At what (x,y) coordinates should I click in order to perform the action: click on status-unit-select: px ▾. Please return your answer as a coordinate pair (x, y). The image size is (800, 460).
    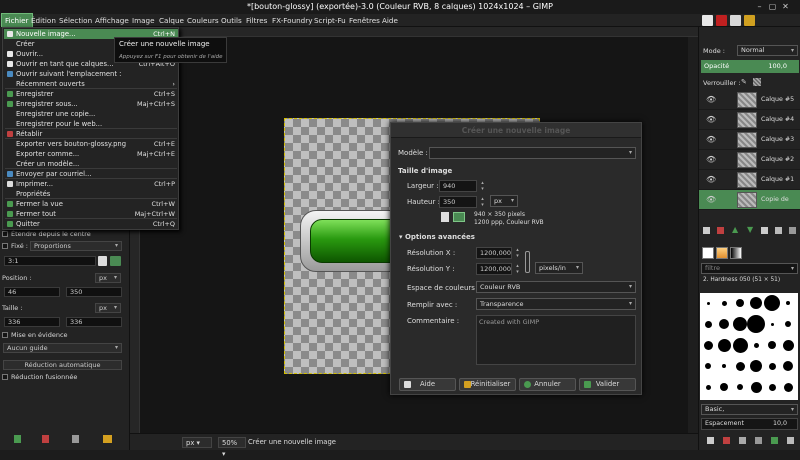
    Looking at the image, I should click on (197, 442).